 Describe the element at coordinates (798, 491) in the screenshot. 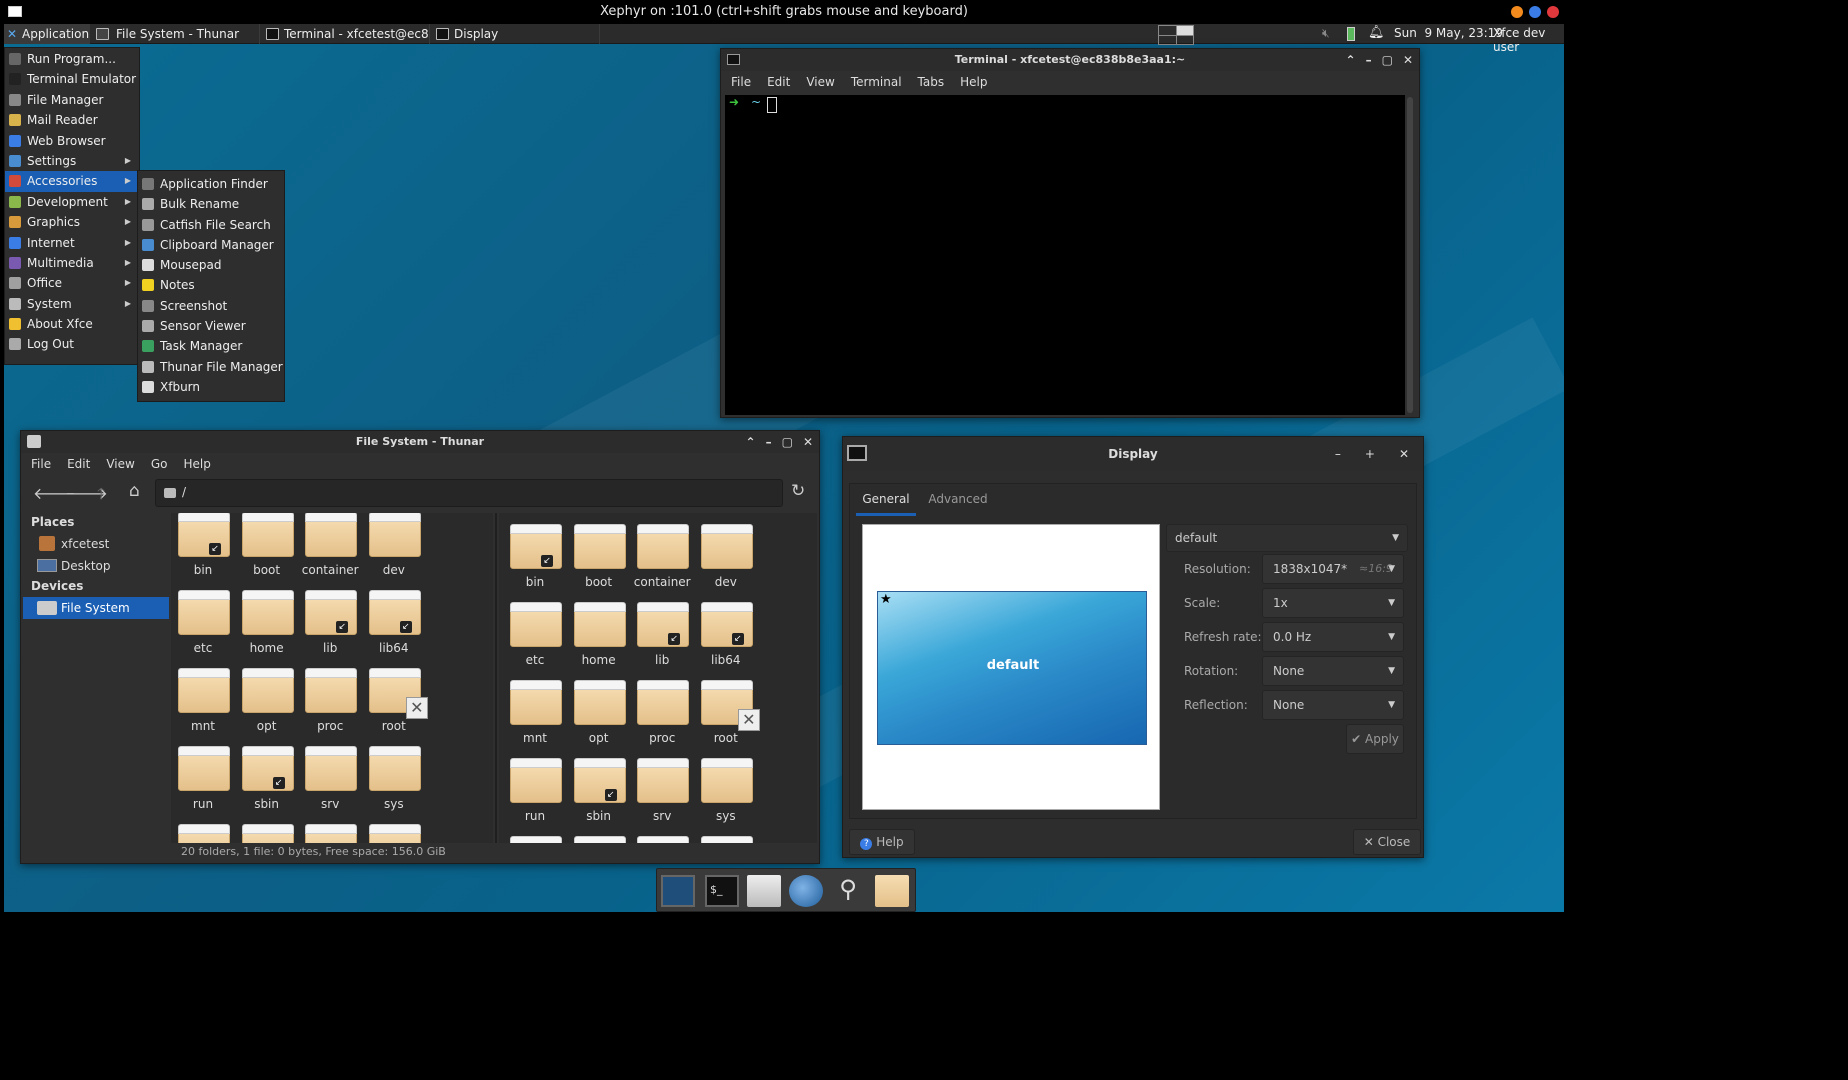

I see `reload-icon: ↻` at that location.